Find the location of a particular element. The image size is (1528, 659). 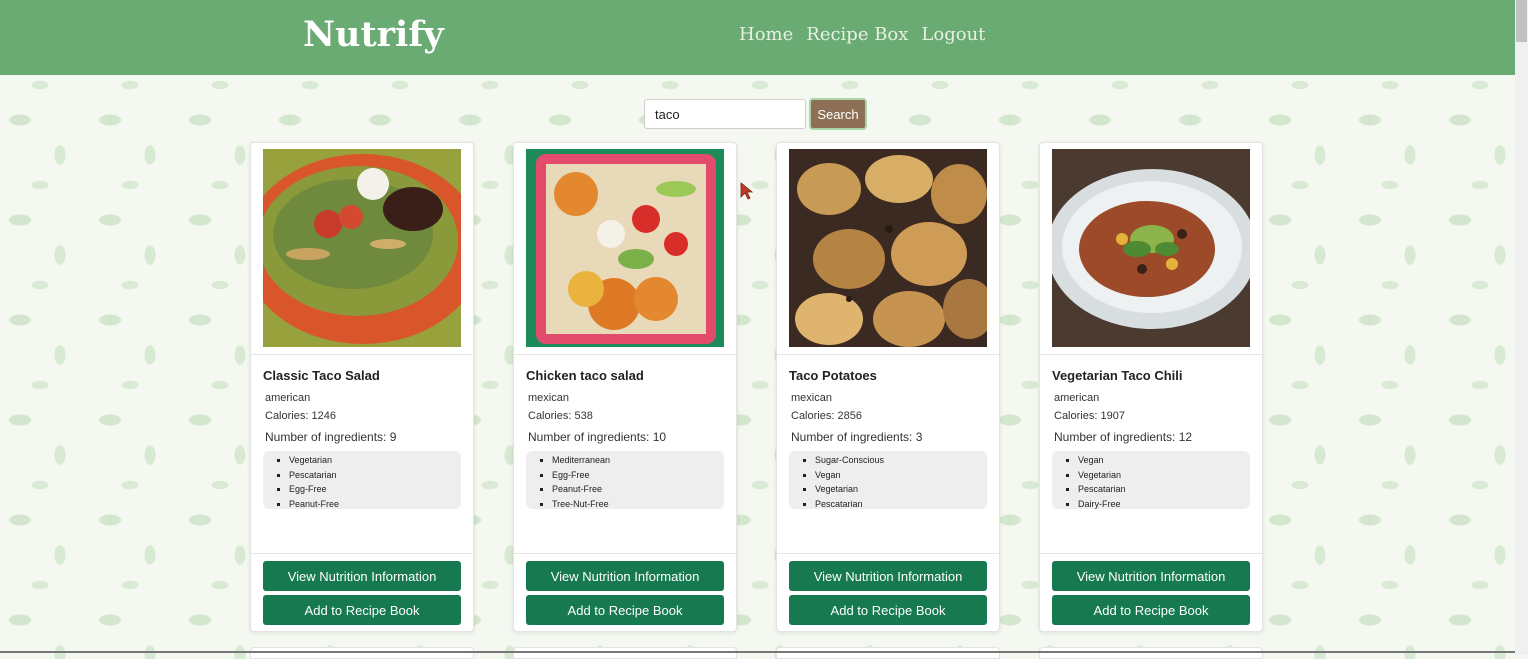

nav-home-link: Home is located at coordinates (766, 34).